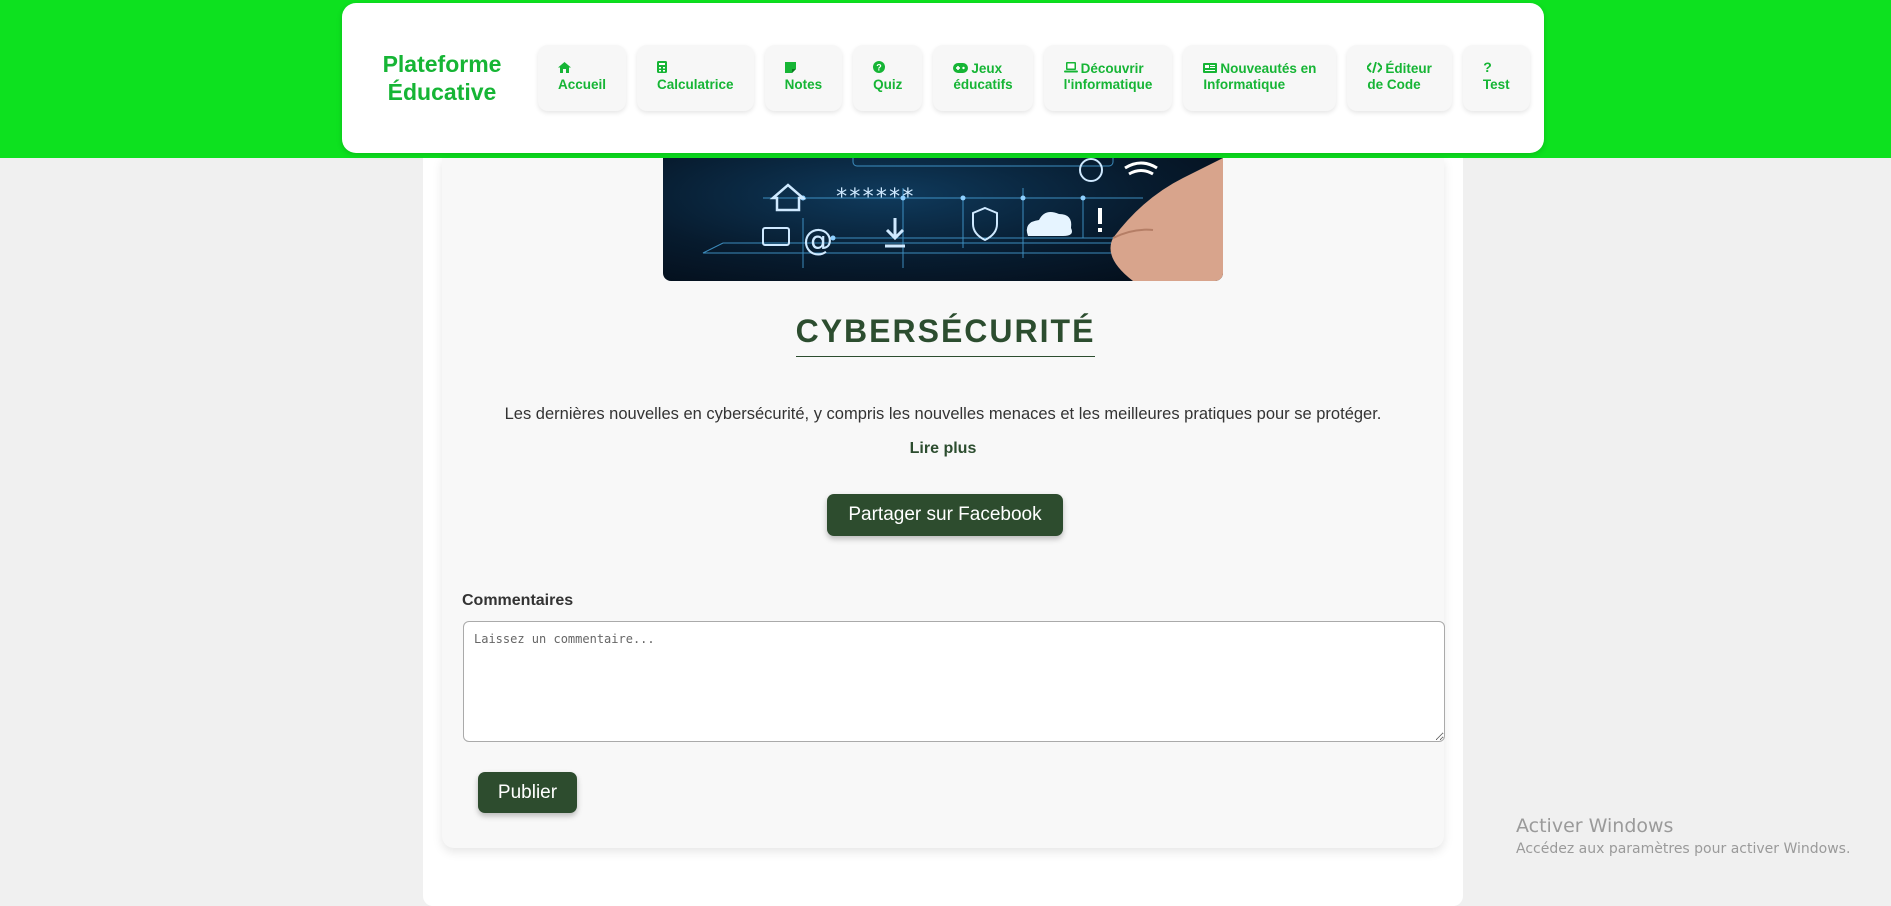 The width and height of the screenshot is (1891, 906). What do you see at coordinates (1375, 69) in the screenshot?
I see `code-icon` at bounding box center [1375, 69].